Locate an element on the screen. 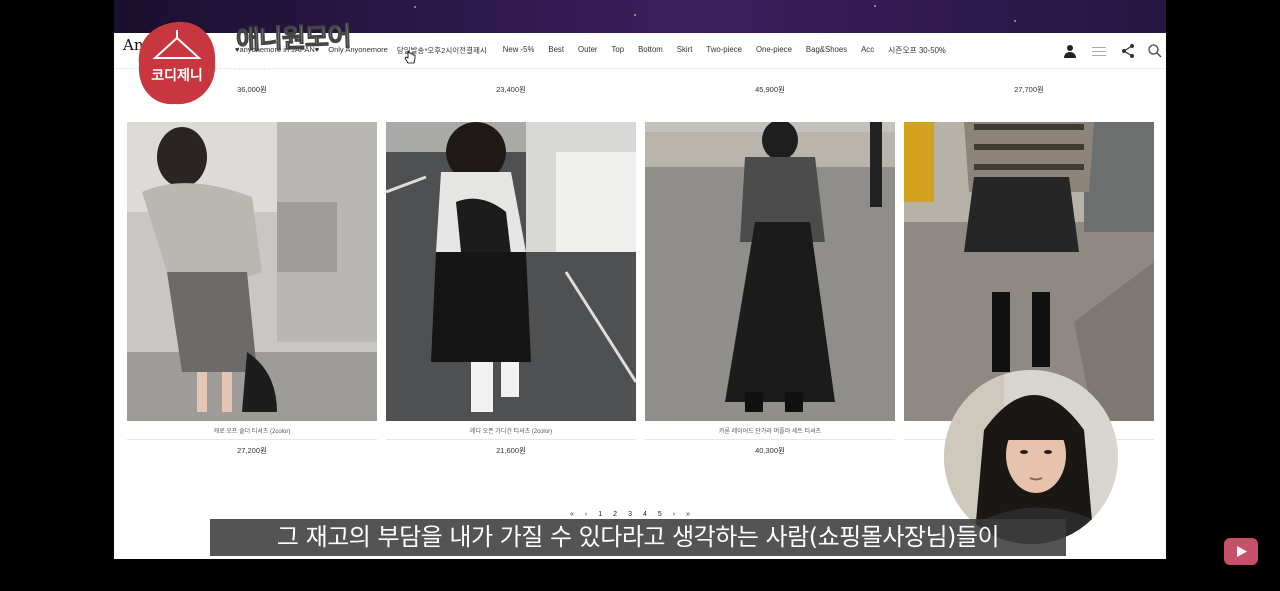  hand-cursor-icon is located at coordinates (410, 57).